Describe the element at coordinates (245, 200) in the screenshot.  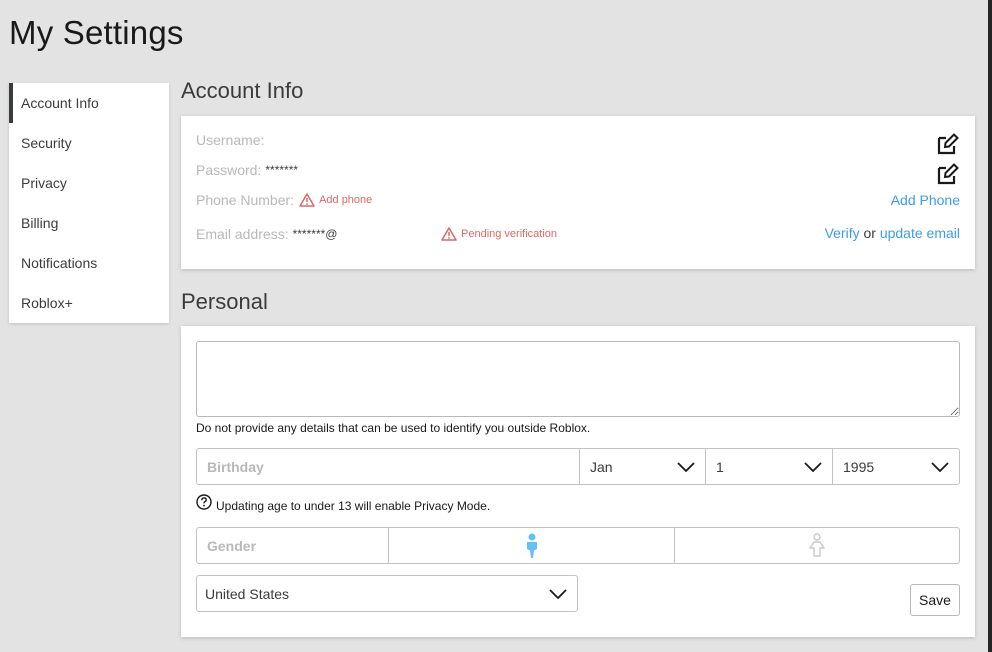
I see `phone-label: Phone Number:` at that location.